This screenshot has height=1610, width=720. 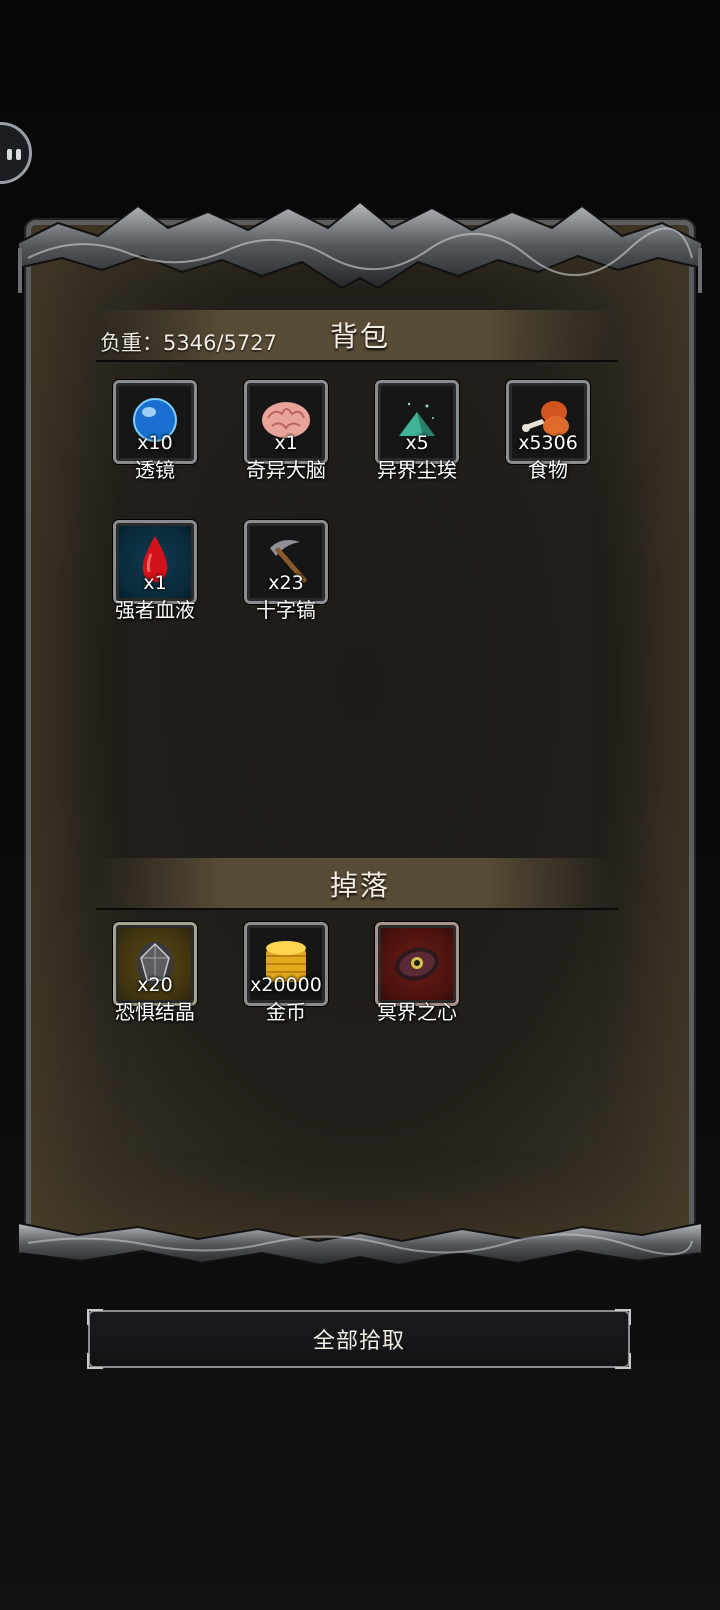 I want to click on drop-item-gold-coins: x20000 金币, so click(x=286, y=973).